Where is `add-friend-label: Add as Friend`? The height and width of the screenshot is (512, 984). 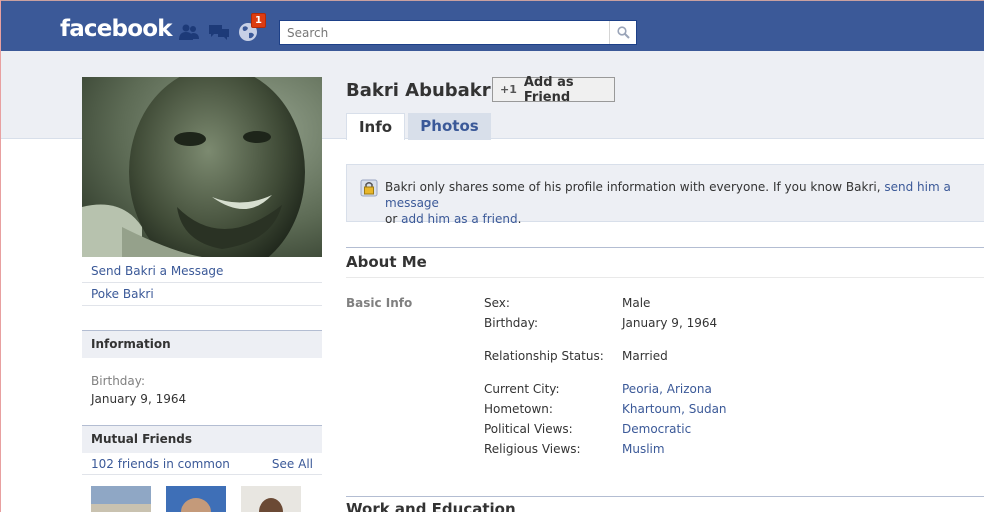
add-friend-label: Add as Friend is located at coordinates (548, 89).